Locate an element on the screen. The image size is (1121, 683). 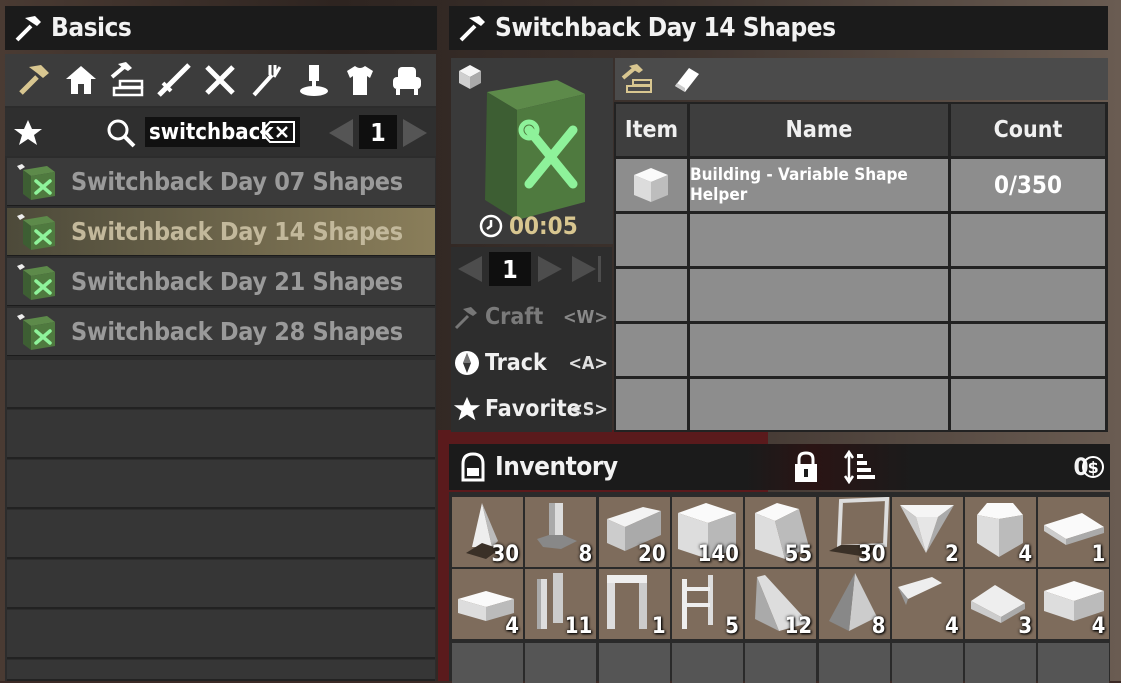
coin-icon: $ is located at coordinates (1093, 467).